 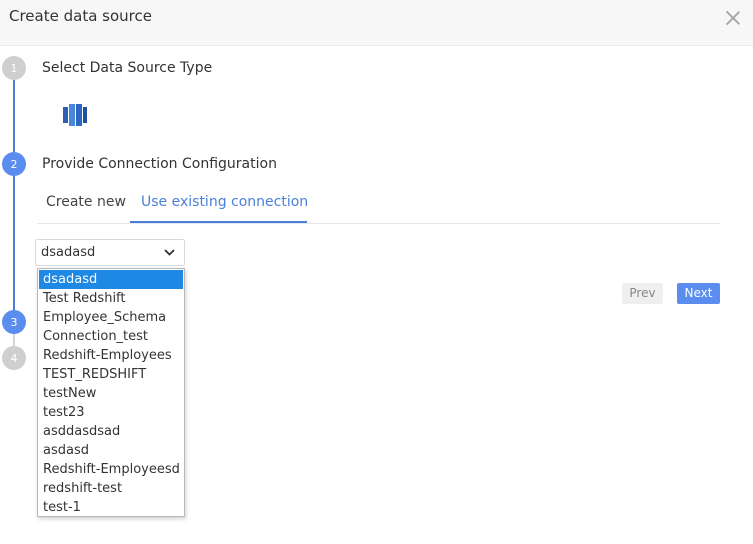 I want to click on close-icon, so click(x=733, y=18).